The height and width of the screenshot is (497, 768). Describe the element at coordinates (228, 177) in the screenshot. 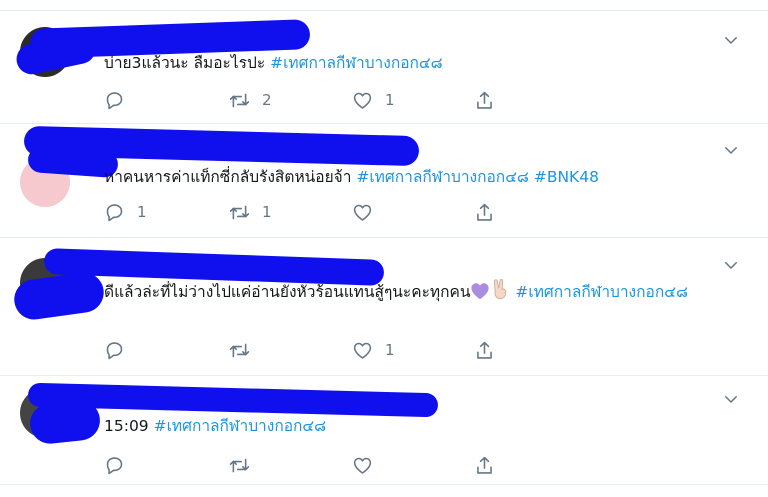

I see `tweet-body: หาคนหารค่าแท็กซี่กลับรังสิตหน่อยจ้า` at that location.